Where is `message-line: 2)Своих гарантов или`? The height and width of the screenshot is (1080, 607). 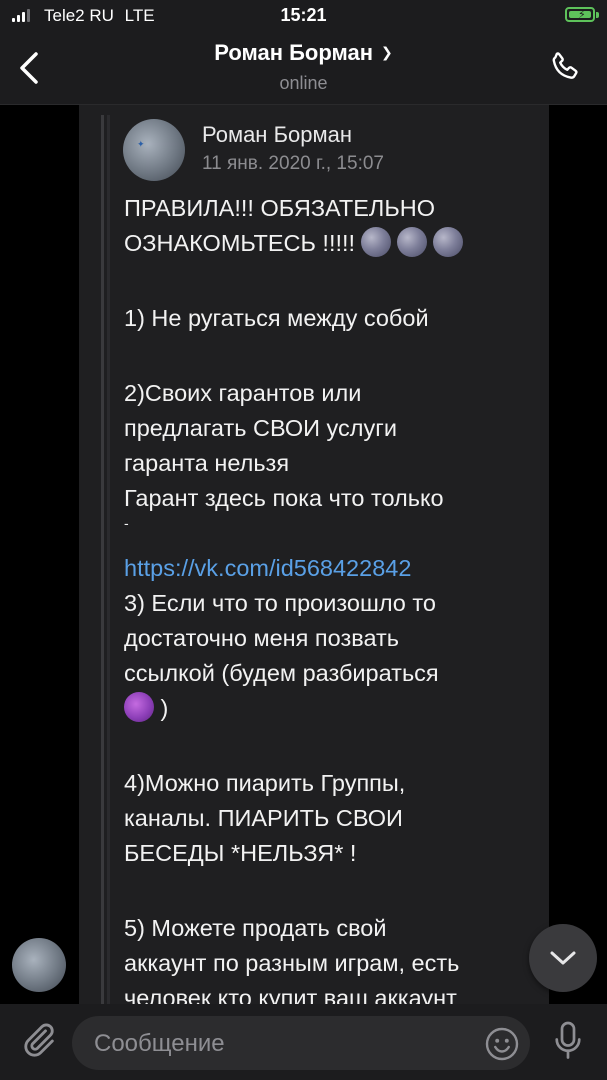
message-line: 2)Своих гарантов или is located at coordinates (243, 393).